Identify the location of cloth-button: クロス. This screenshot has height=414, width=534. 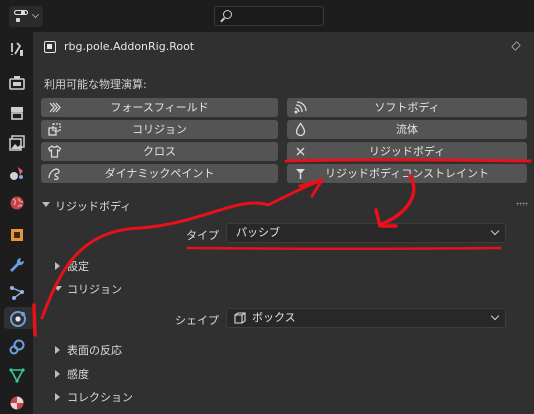
(159, 151).